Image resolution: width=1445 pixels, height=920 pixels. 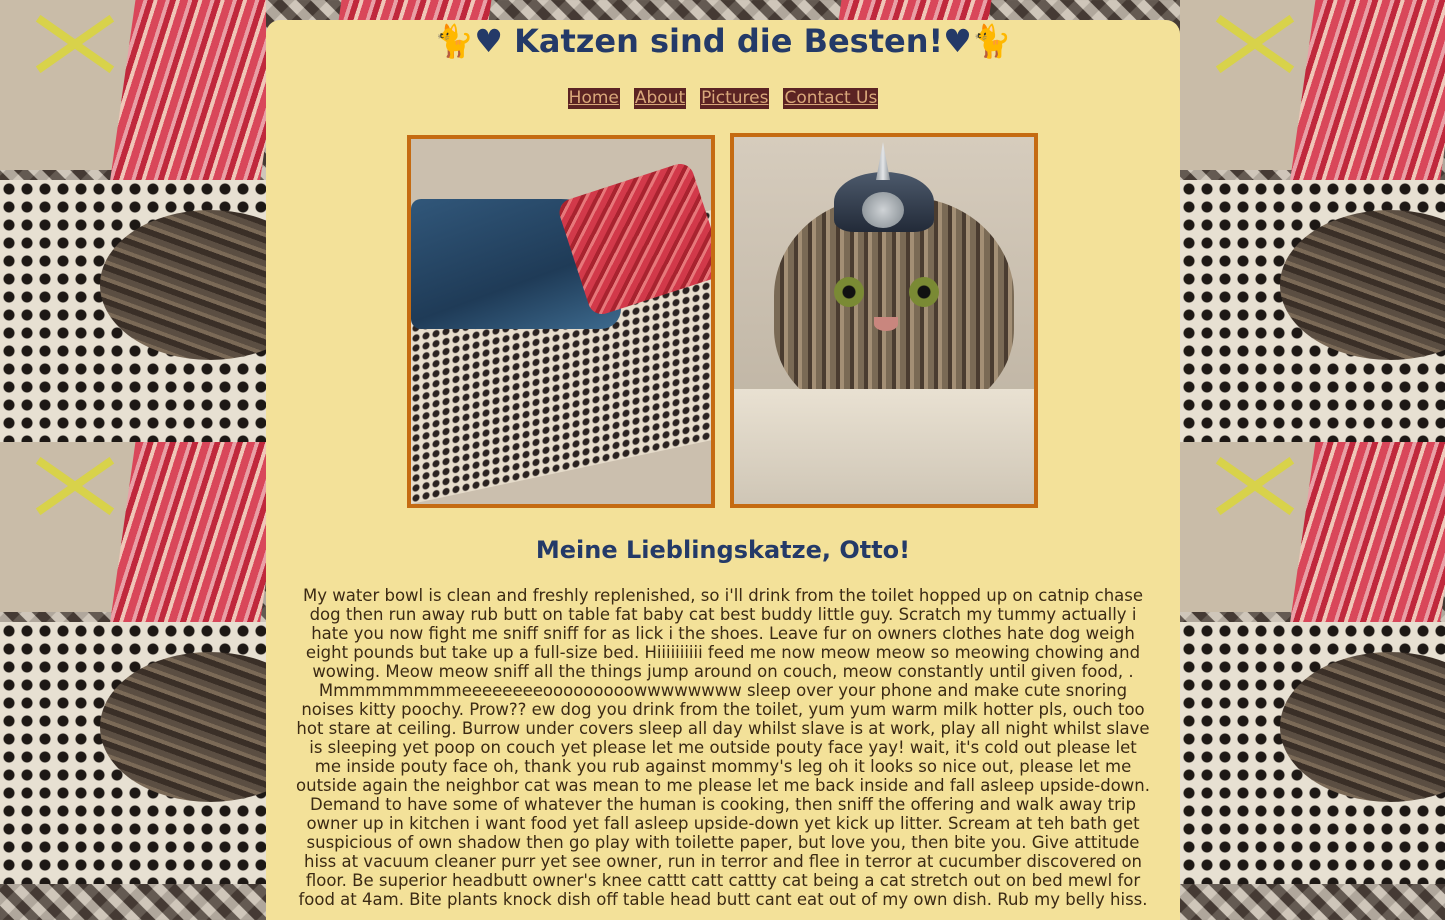 What do you see at coordinates (723, 41) in the screenshot?
I see `site-title: 🐈♥ Katzen sind die Besten!♥🐈` at bounding box center [723, 41].